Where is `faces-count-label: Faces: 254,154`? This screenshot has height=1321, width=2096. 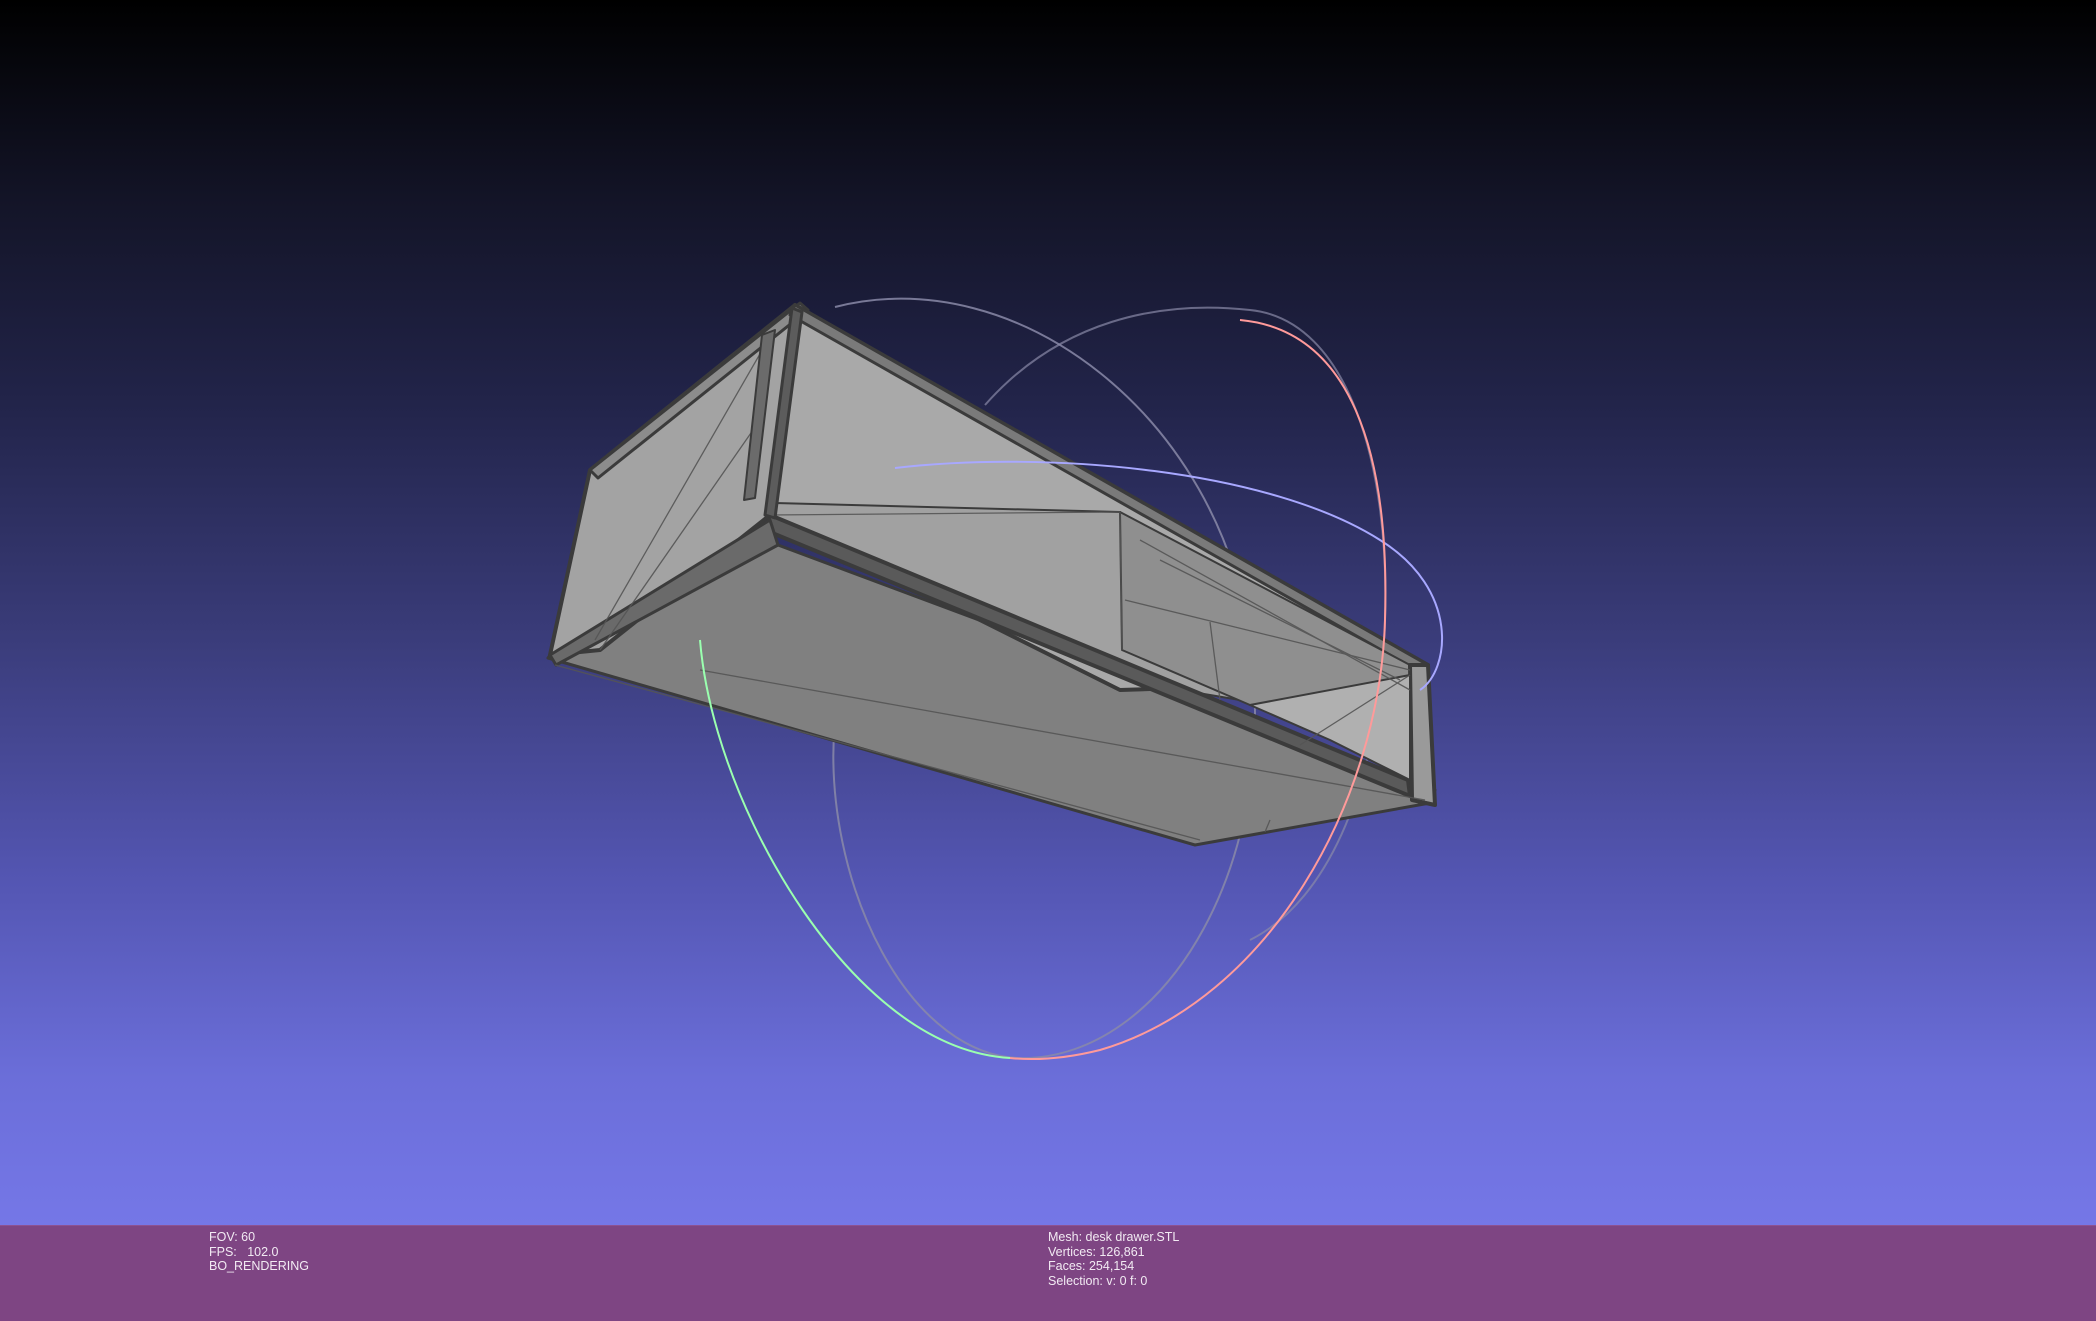 faces-count-label: Faces: 254,154 is located at coordinates (1091, 1266).